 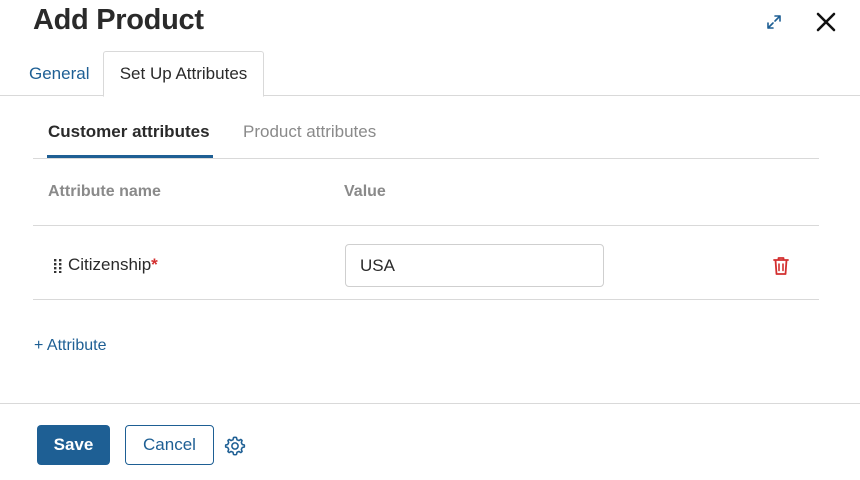 I want to click on save-button: Save, so click(x=73, y=445).